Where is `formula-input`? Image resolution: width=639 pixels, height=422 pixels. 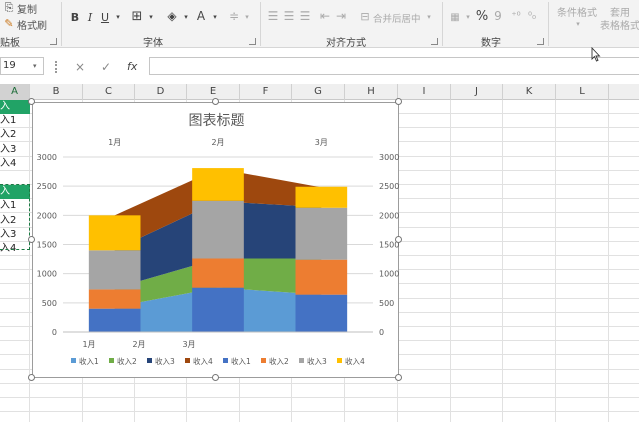
formula-input is located at coordinates (394, 66).